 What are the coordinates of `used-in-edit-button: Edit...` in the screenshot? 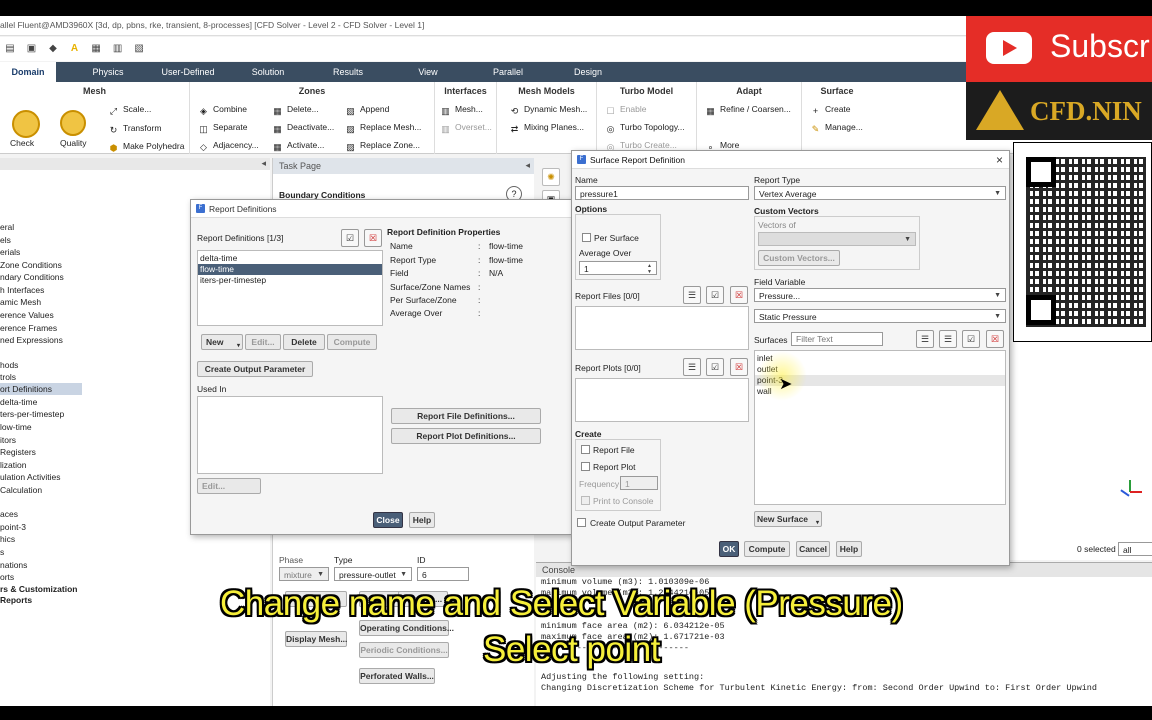 It's located at (229, 486).